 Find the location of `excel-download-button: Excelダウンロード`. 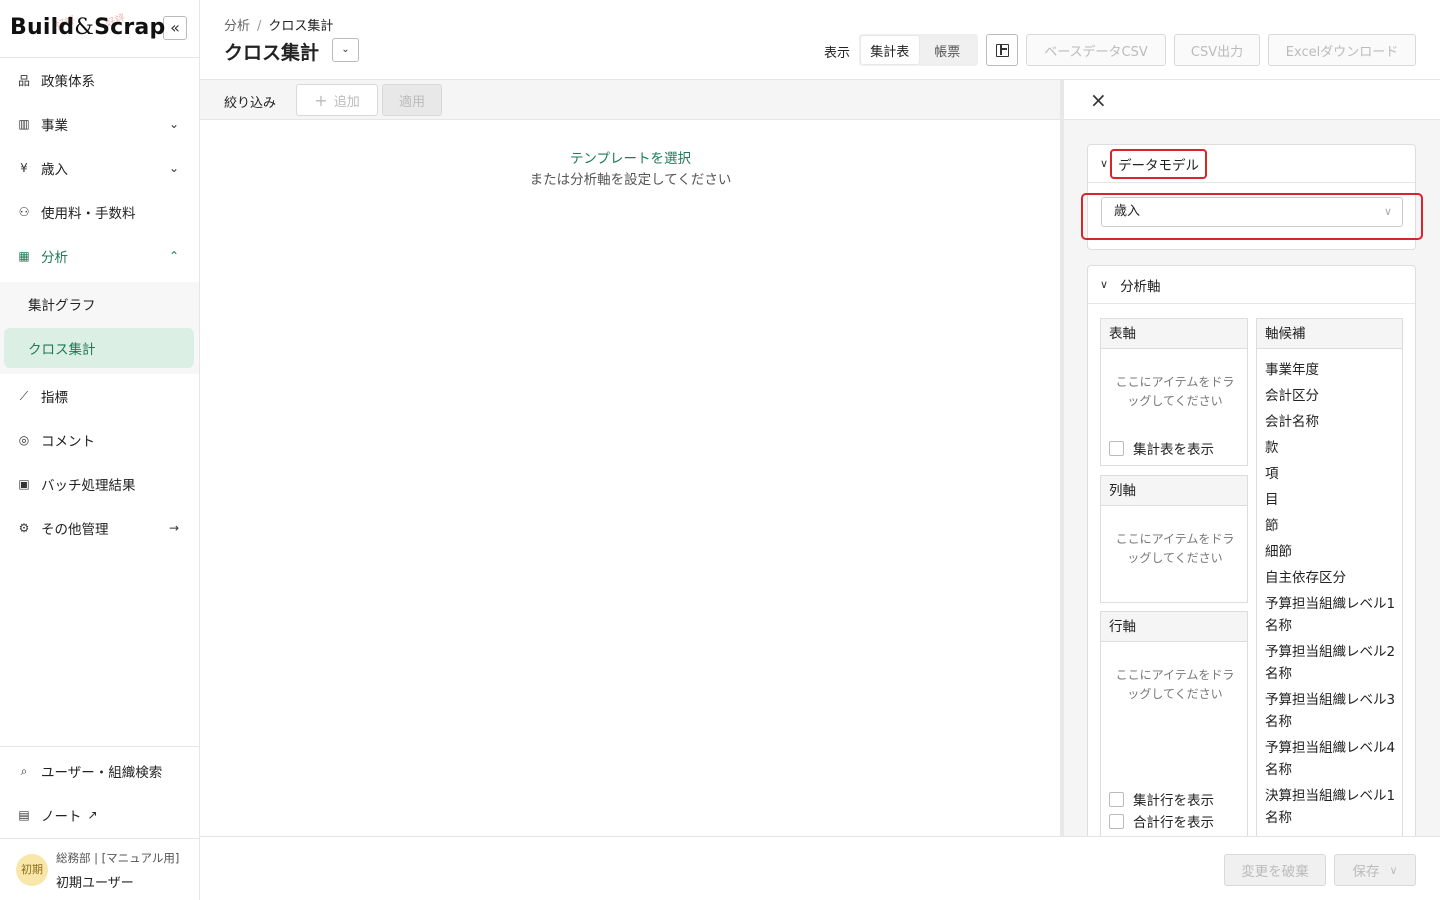

excel-download-button: Excelダウンロード is located at coordinates (1342, 50).